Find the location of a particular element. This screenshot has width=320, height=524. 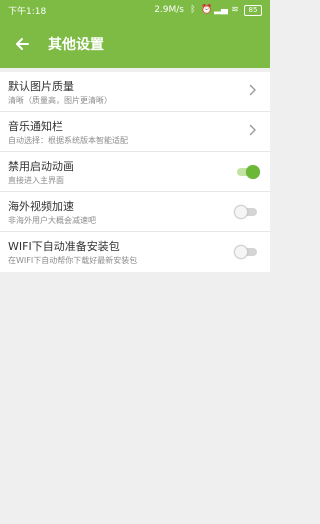

page-title: 其他设置 is located at coordinates (76, 45).